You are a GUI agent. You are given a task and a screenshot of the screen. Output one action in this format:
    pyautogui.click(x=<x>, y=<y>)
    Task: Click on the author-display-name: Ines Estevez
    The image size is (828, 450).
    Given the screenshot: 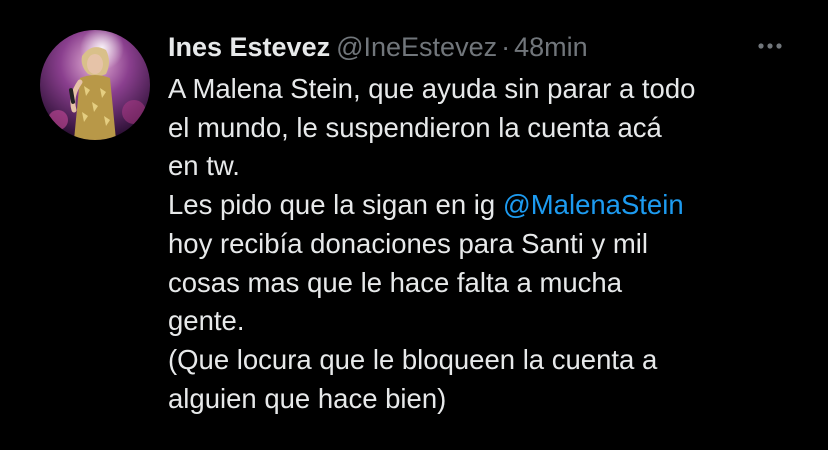 What is the action you would take?
    pyautogui.click(x=249, y=47)
    